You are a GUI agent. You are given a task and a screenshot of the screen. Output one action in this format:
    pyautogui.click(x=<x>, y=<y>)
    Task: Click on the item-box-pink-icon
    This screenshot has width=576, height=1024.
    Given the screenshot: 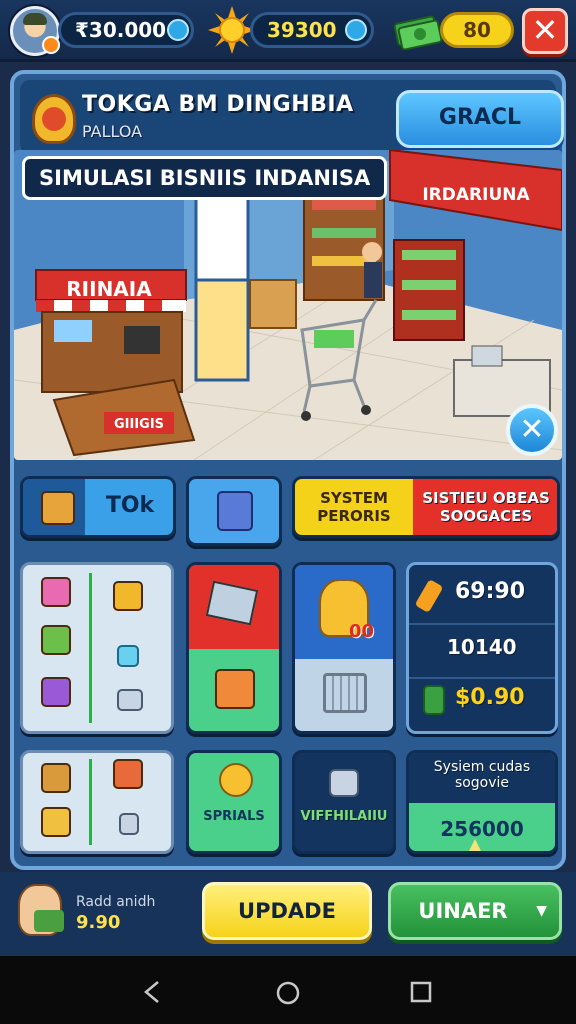 What is the action you would take?
    pyautogui.click(x=56, y=592)
    